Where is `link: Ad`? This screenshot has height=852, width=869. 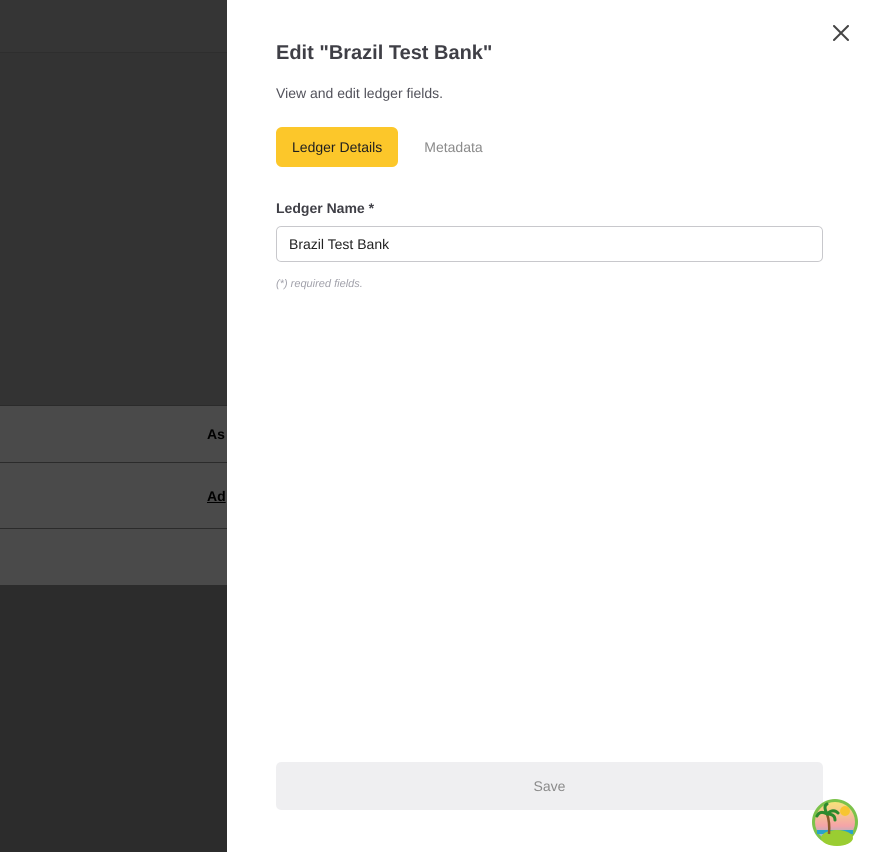
link: Ad is located at coordinates (216, 496).